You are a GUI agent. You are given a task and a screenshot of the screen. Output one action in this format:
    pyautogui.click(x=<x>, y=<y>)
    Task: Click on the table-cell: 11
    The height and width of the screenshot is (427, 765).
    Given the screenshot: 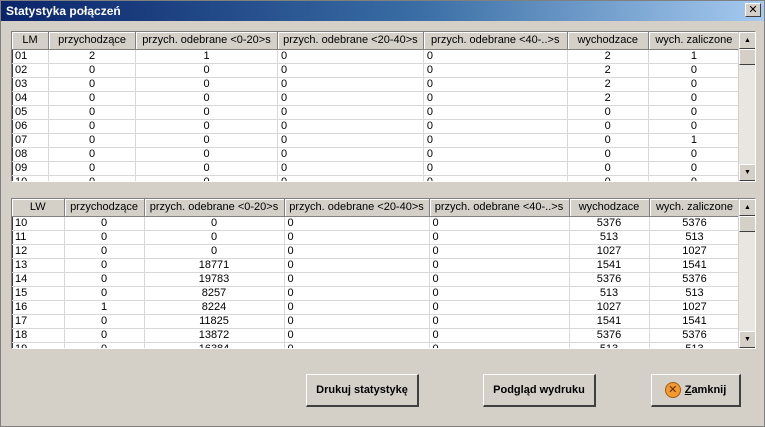 What is the action you would take?
    pyautogui.click(x=38, y=237)
    